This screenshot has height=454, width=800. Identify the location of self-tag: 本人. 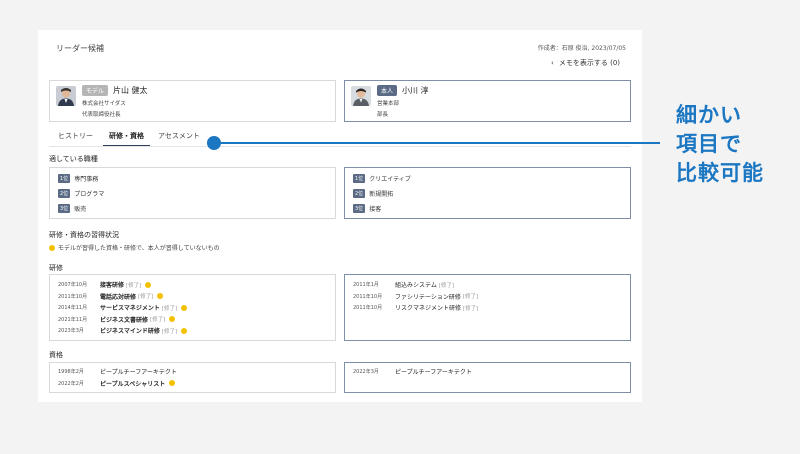
(387, 90).